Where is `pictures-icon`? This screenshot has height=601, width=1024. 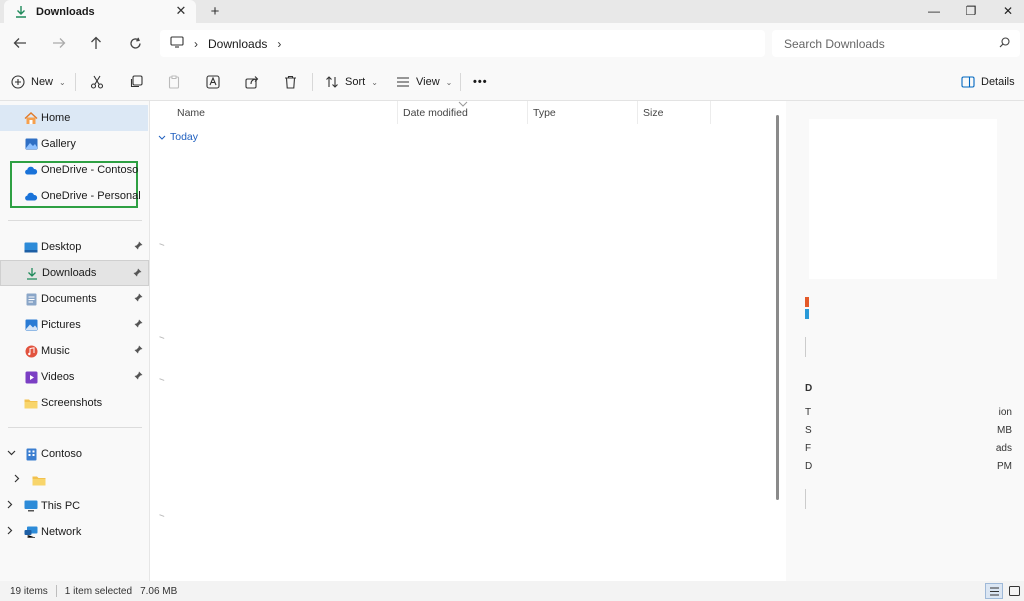
pictures-icon is located at coordinates (31, 325).